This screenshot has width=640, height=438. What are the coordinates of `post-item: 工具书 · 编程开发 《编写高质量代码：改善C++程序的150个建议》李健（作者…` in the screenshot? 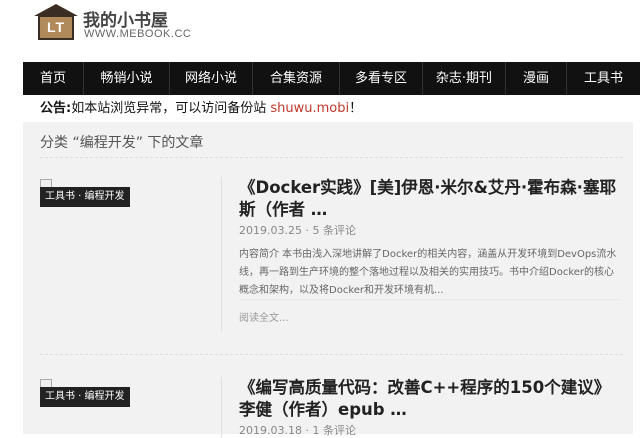 It's located at (335, 406).